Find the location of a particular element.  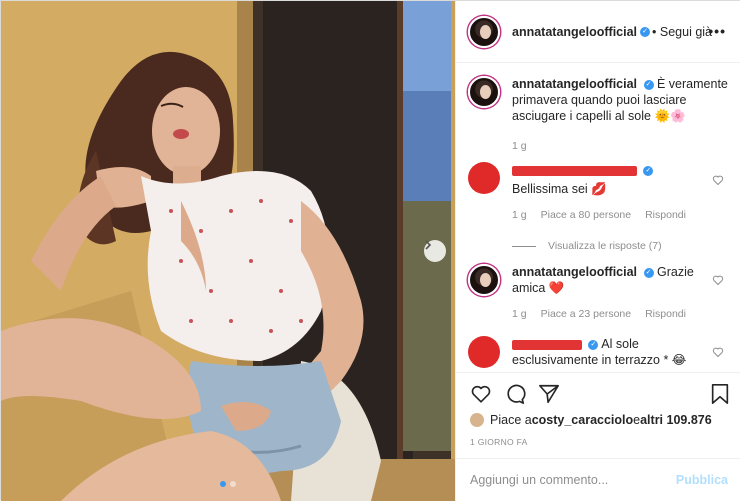

liker-avatar is located at coordinates (477, 420).